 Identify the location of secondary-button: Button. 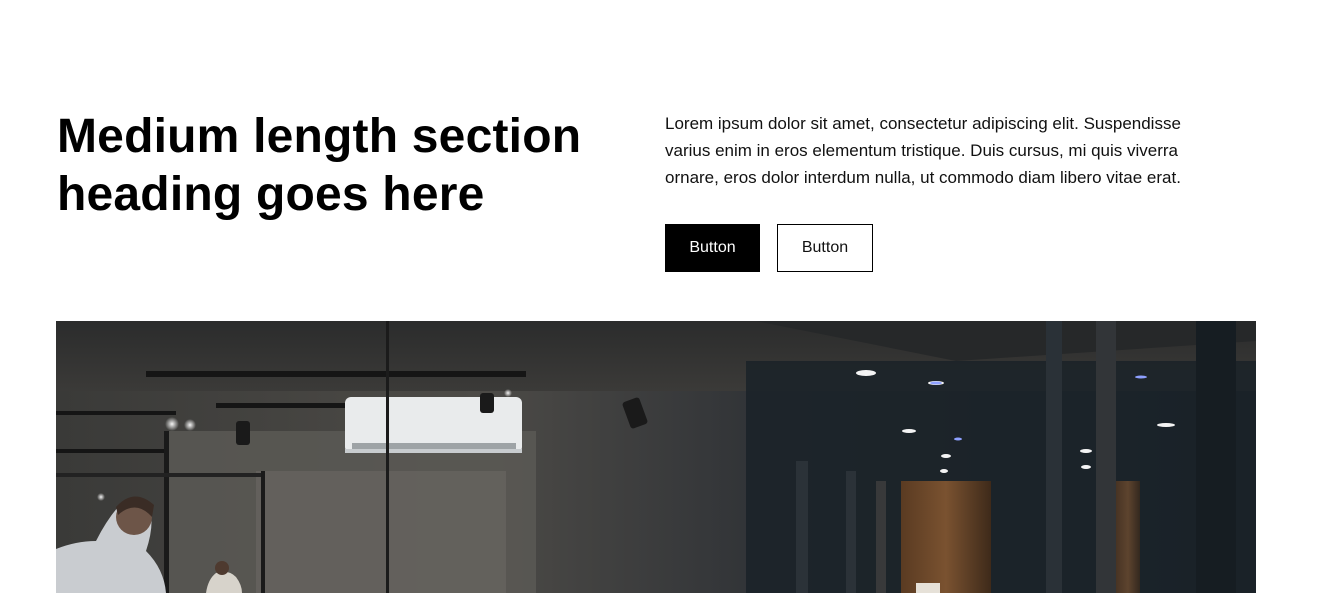
(825, 248).